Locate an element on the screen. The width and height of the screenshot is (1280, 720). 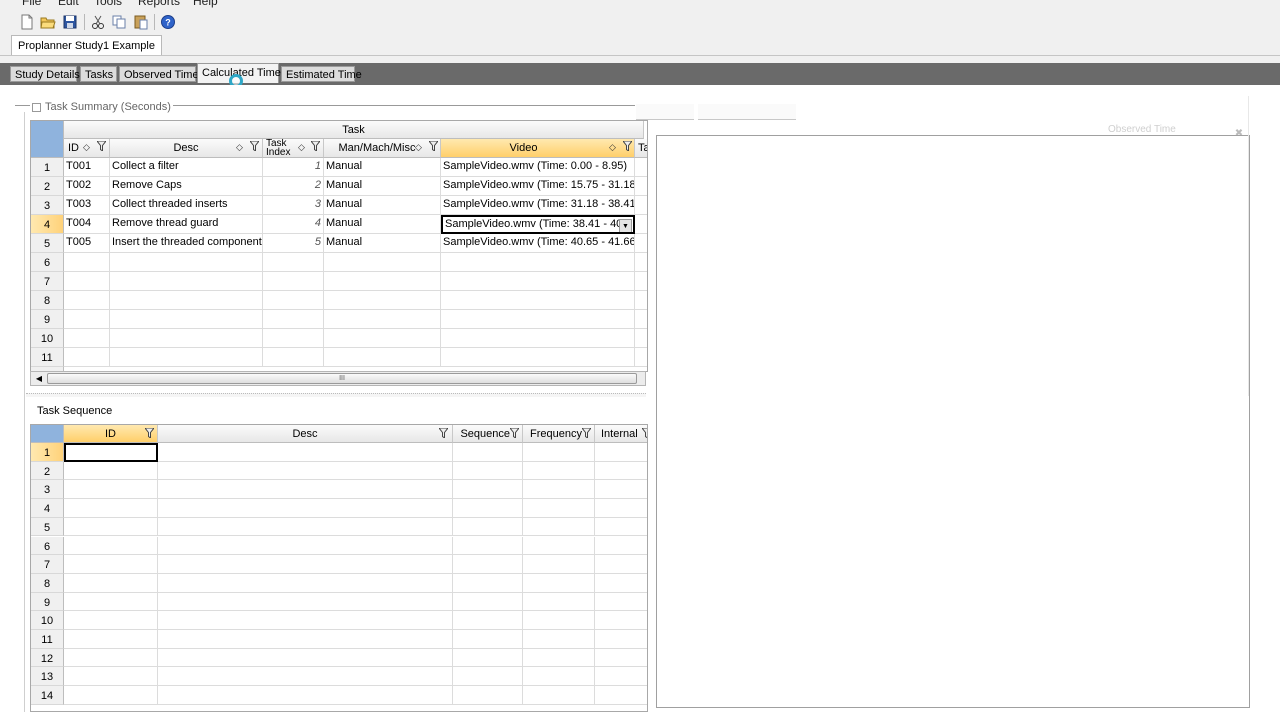
cell-task-index: 4 is located at coordinates (293, 224).